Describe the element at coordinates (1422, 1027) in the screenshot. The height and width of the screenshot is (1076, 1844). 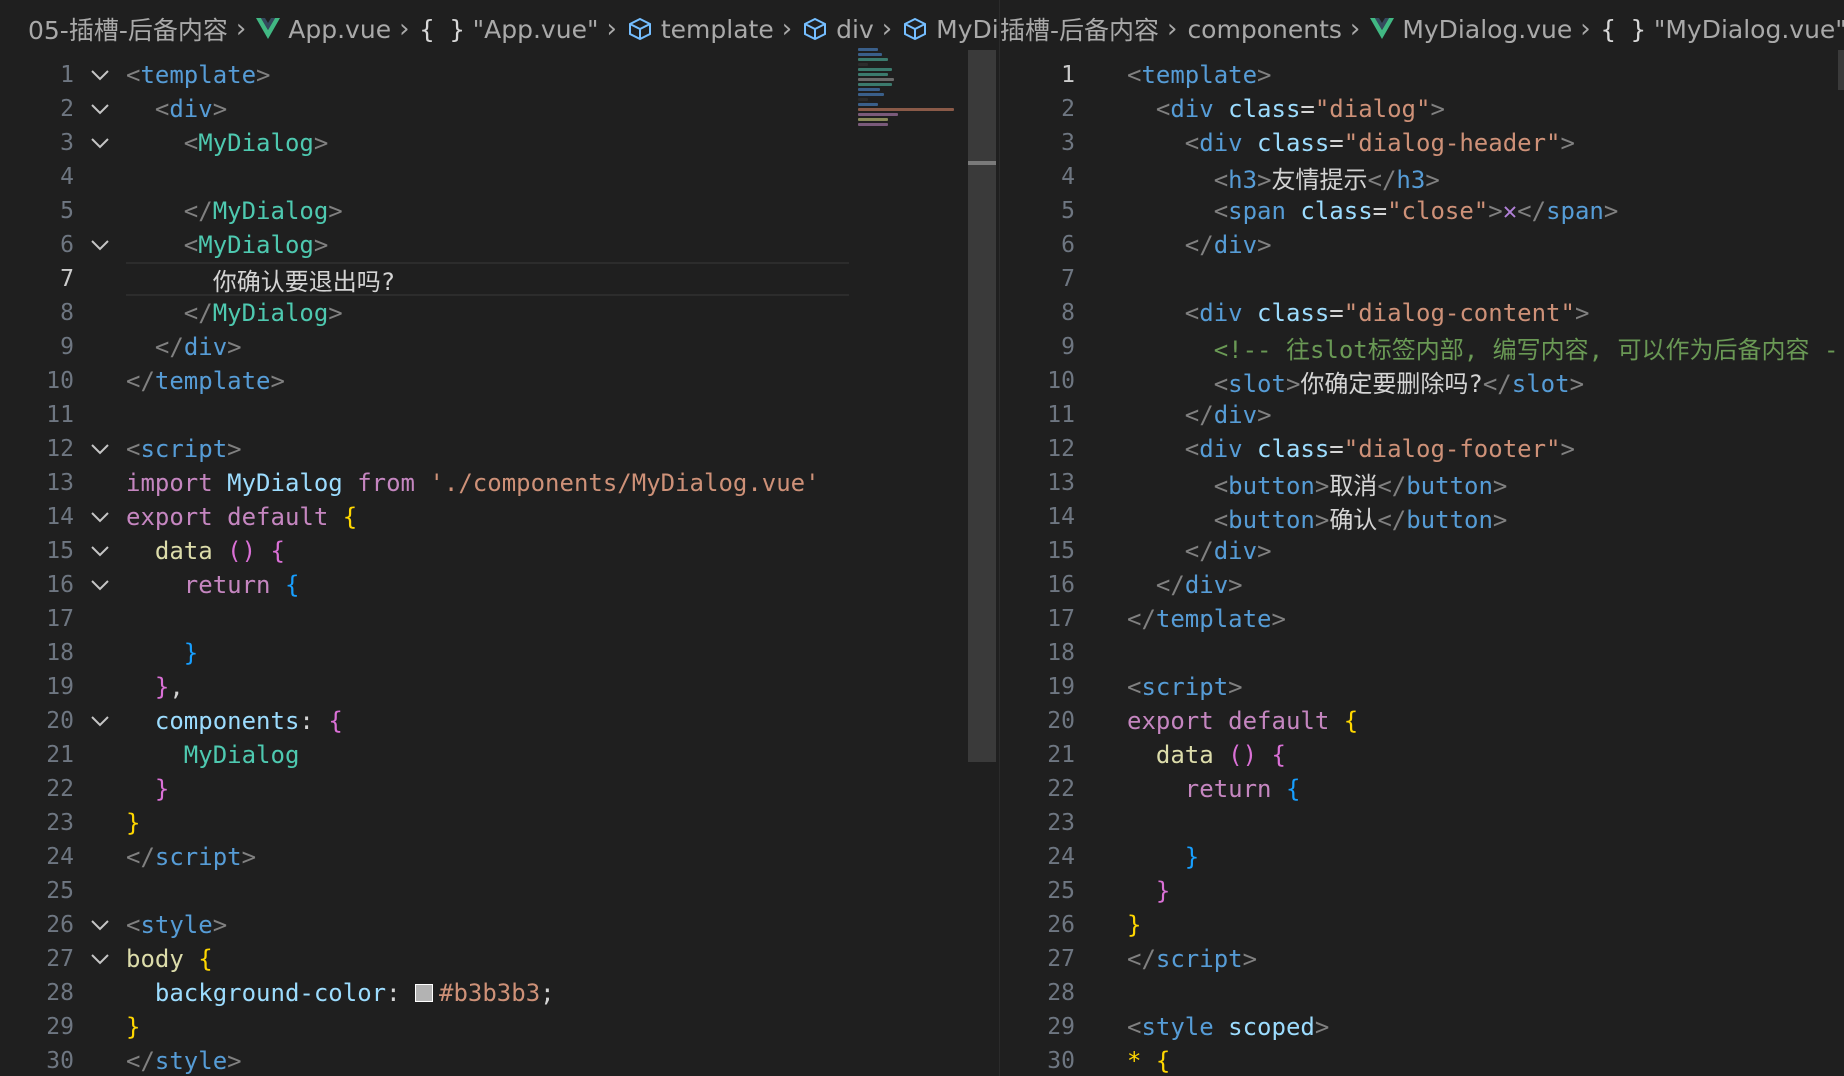
I see `code-line: 29 <style scoped>` at that location.